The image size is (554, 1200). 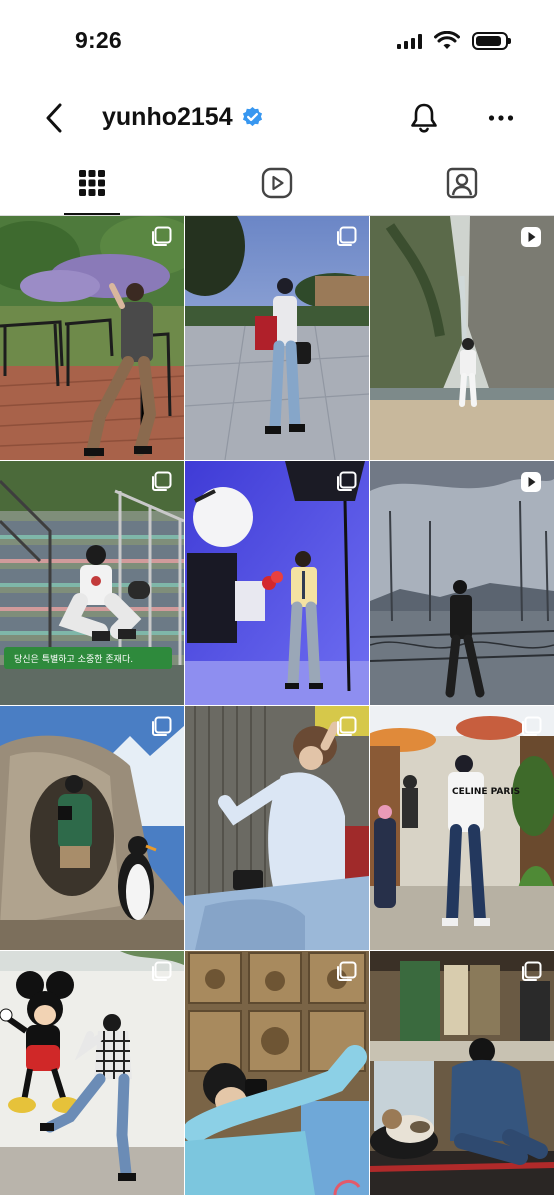 I want to click on username: yunho2154, so click(x=167, y=117).